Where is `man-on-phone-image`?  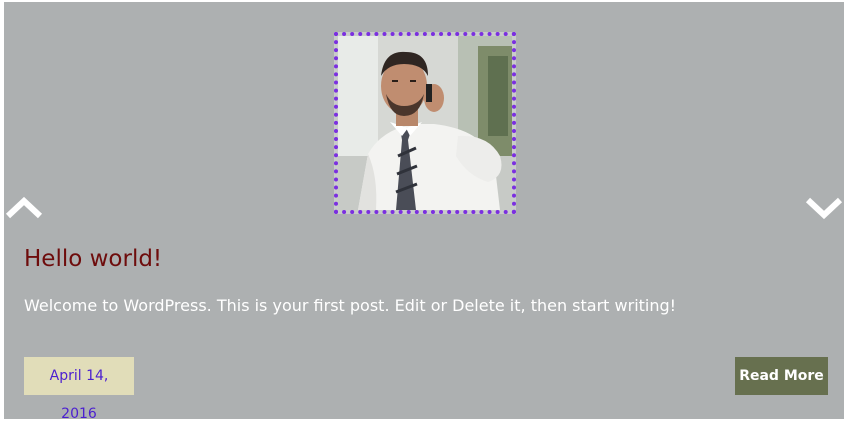 man-on-phone-image is located at coordinates (425, 123).